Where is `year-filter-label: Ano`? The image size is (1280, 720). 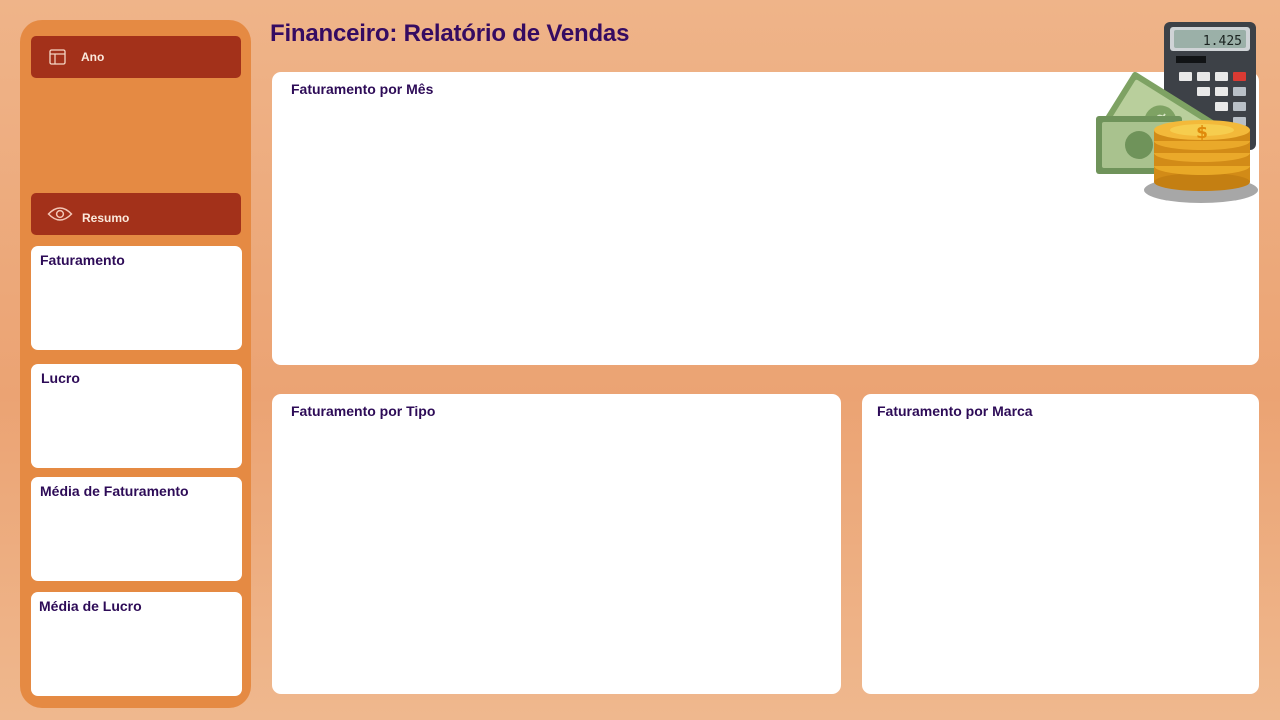 year-filter-label: Ano is located at coordinates (93, 57).